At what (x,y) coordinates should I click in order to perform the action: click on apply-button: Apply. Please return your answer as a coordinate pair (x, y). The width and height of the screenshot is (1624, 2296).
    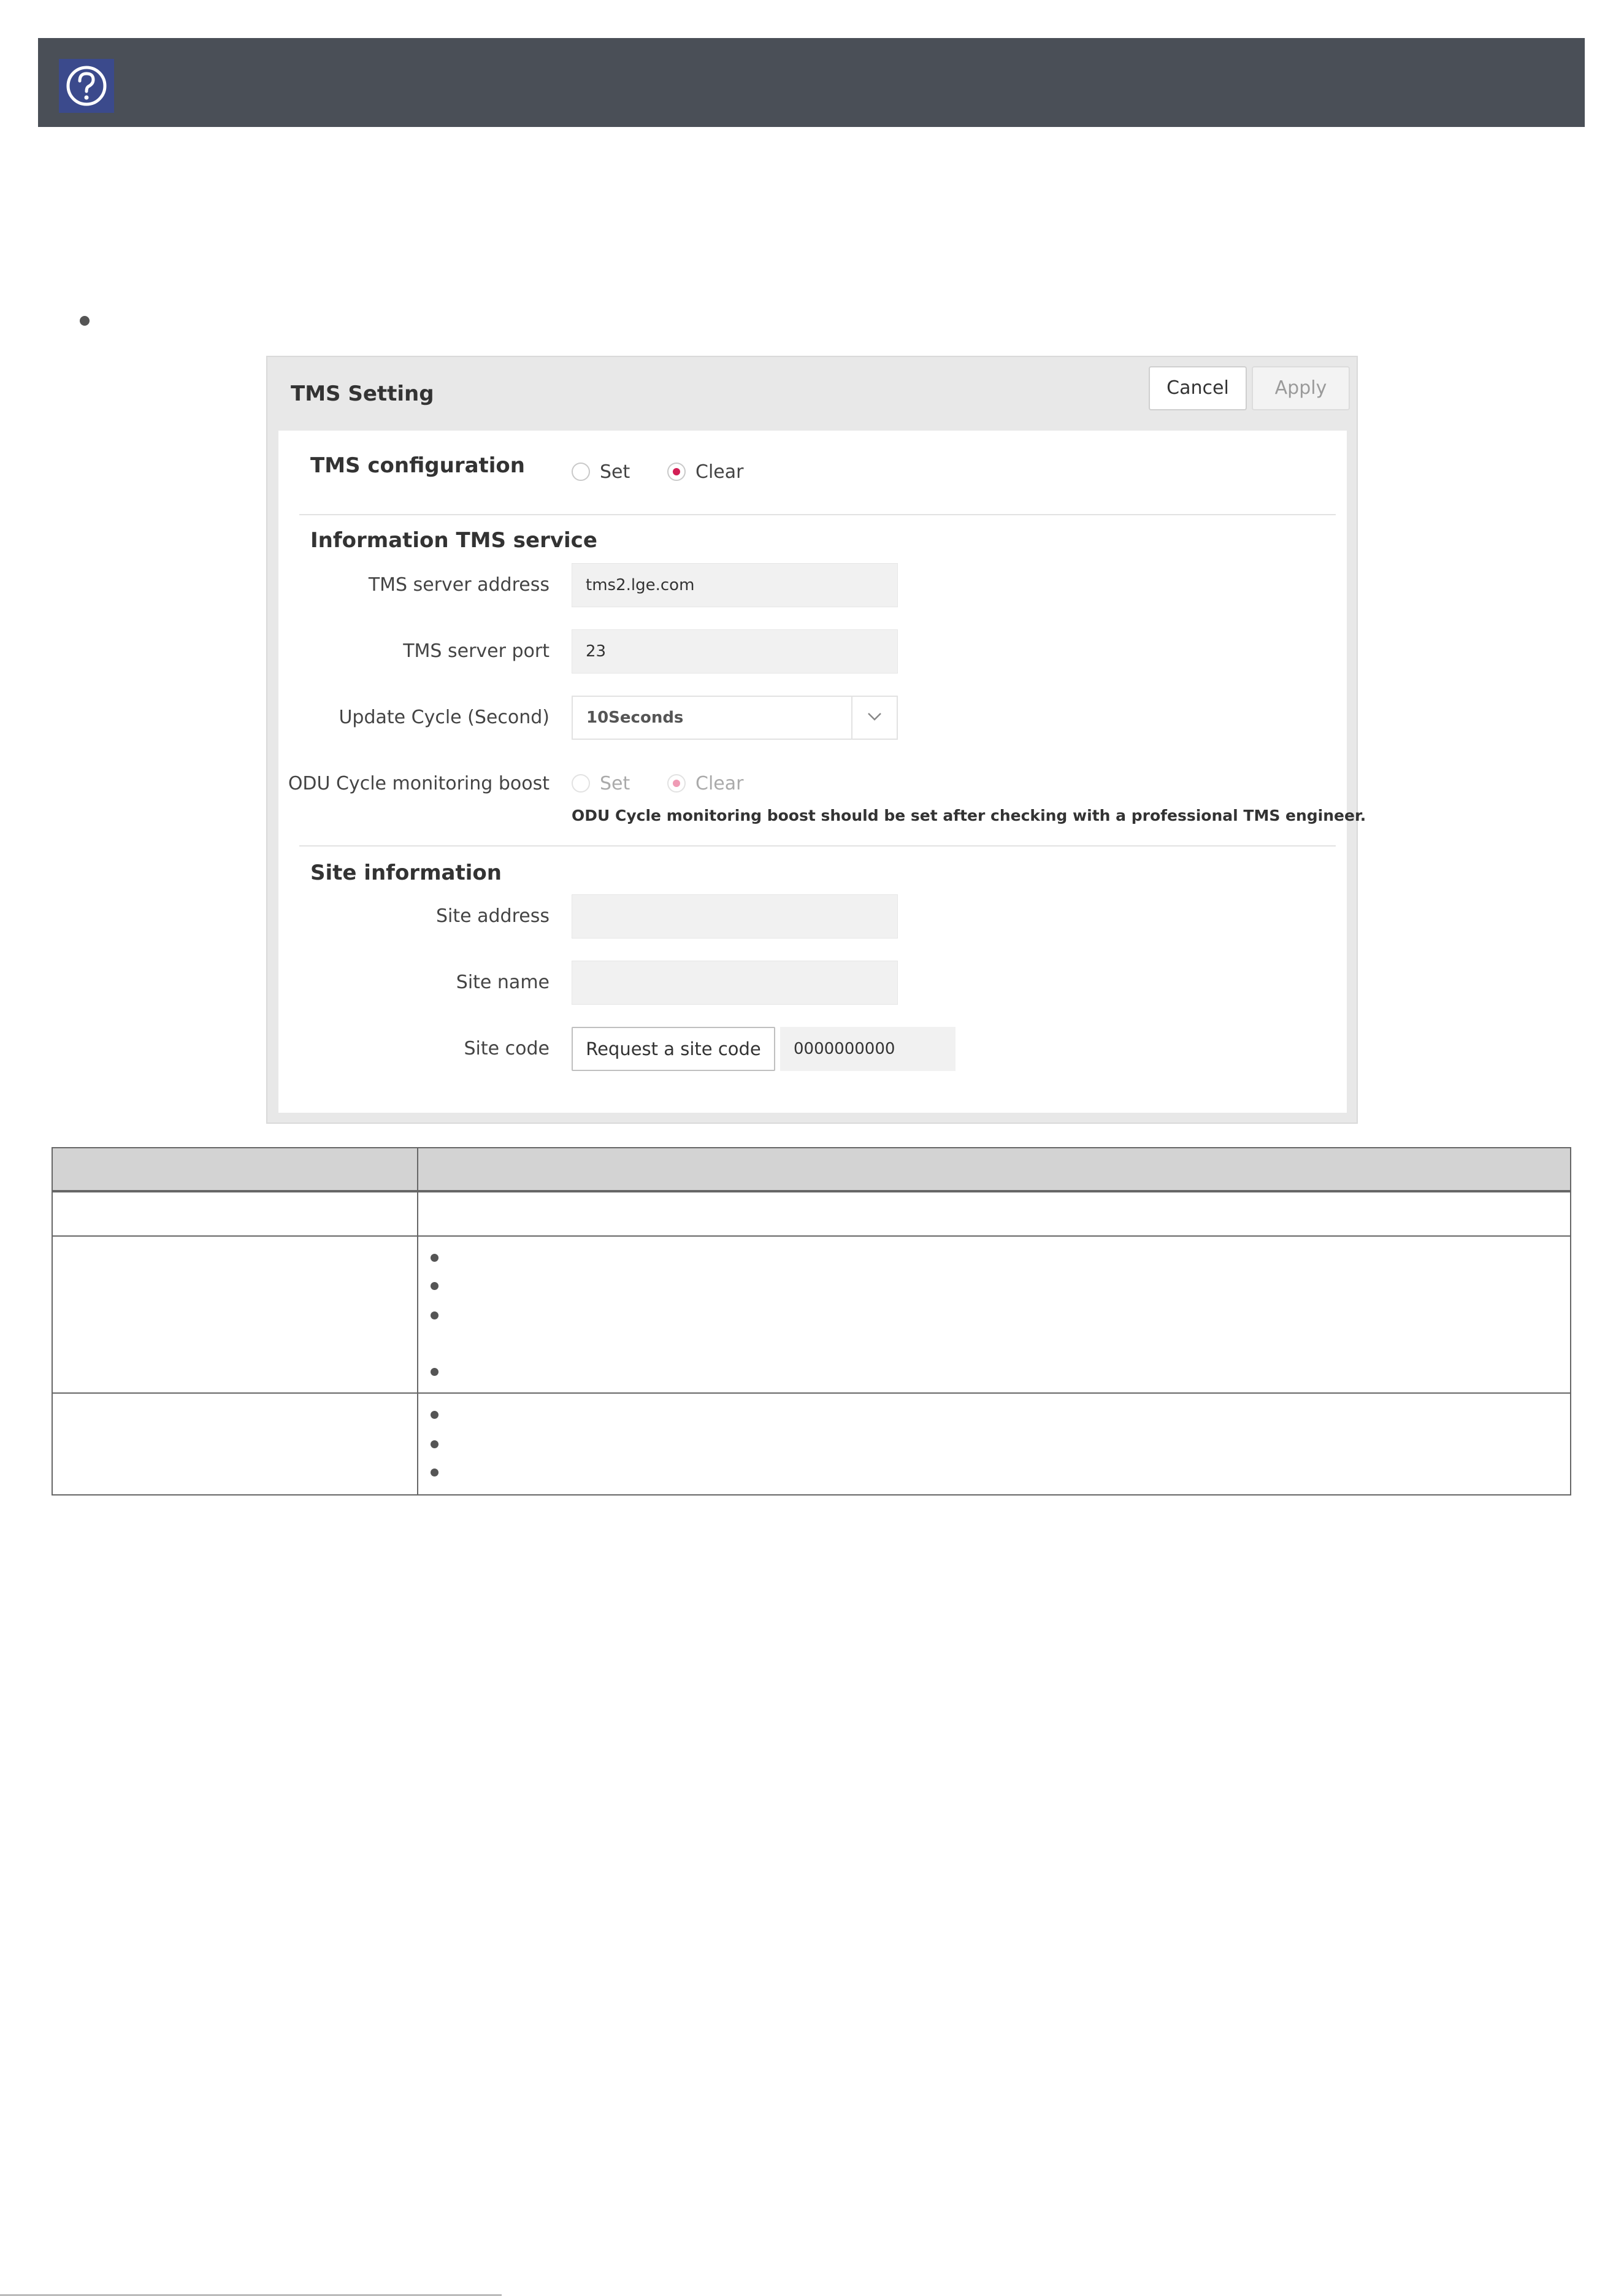
    Looking at the image, I should click on (1301, 388).